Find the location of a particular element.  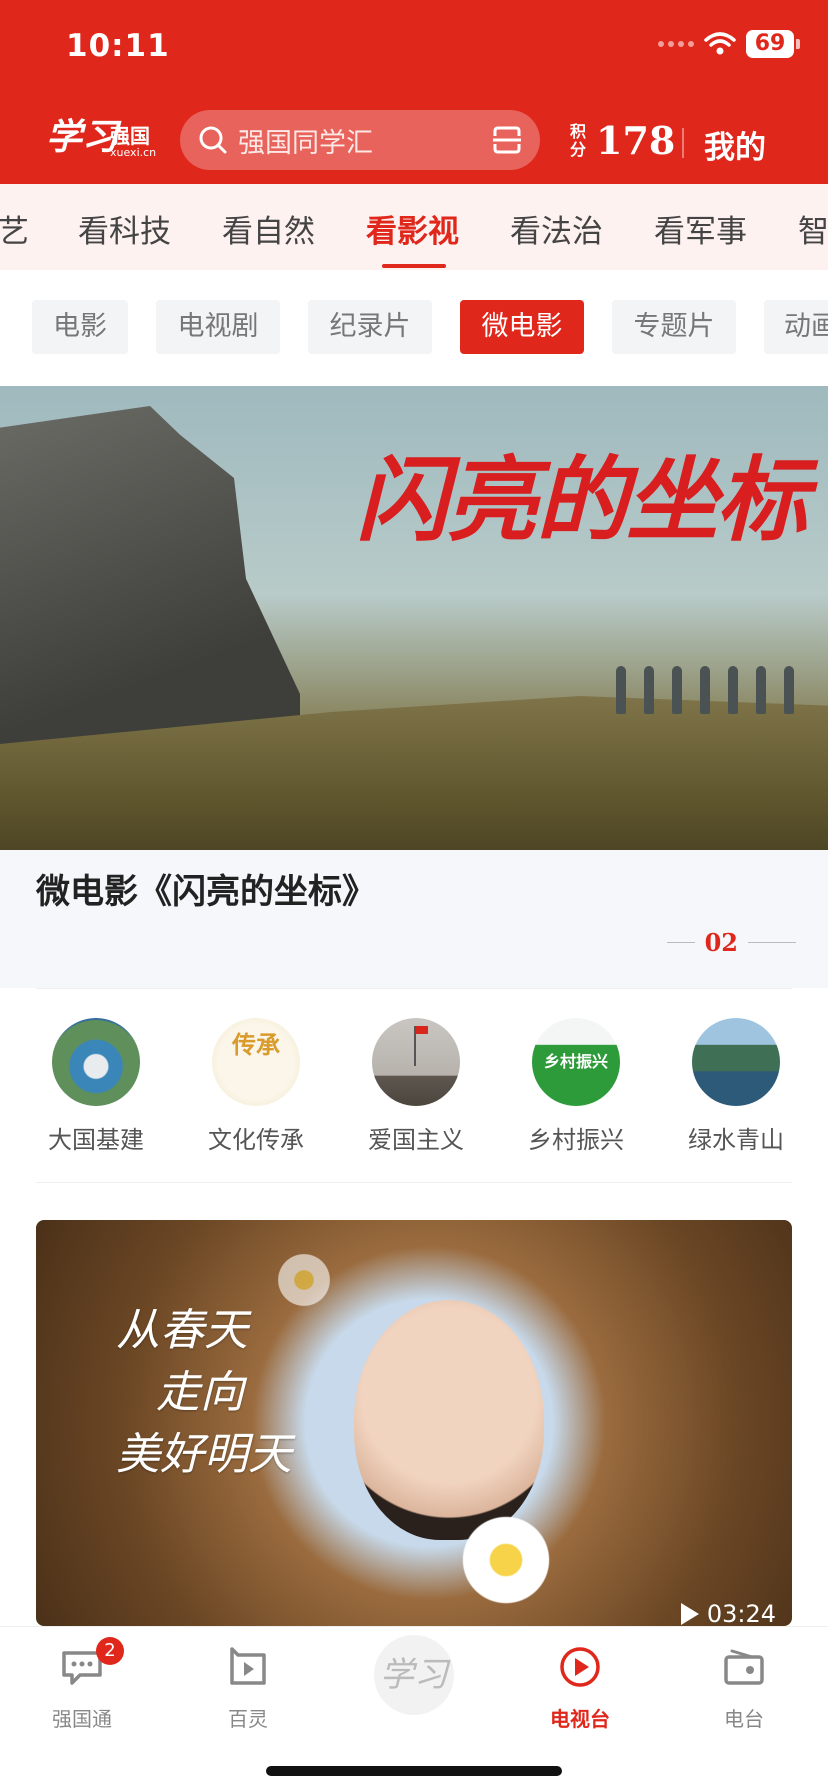

video-overlay-text: 从春天 走向 美好明天 is located at coordinates (231, 1393).